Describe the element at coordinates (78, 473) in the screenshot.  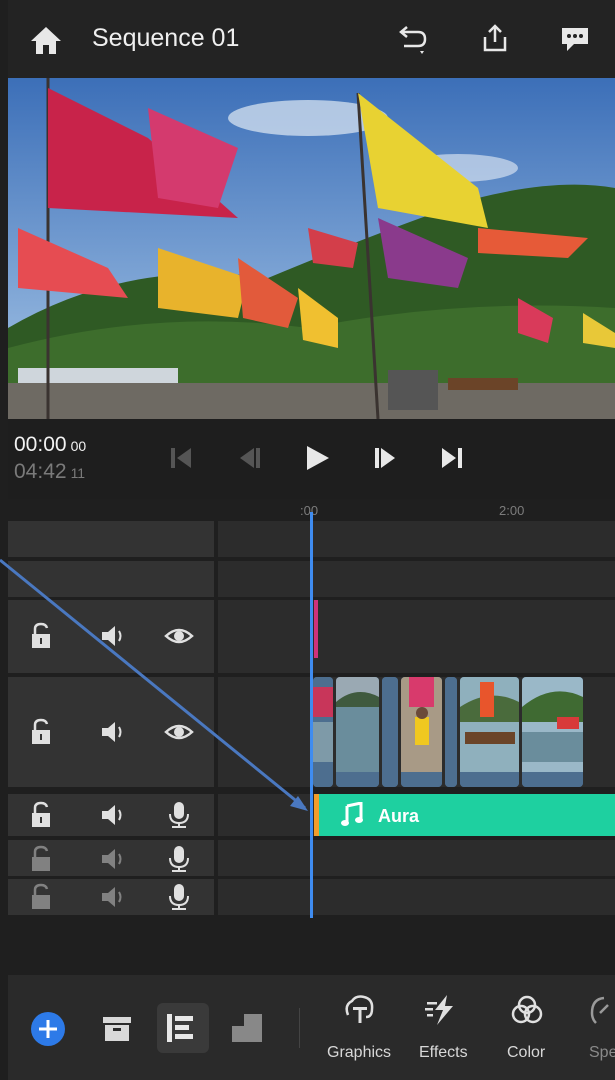
I see `total-frames: 11` at that location.